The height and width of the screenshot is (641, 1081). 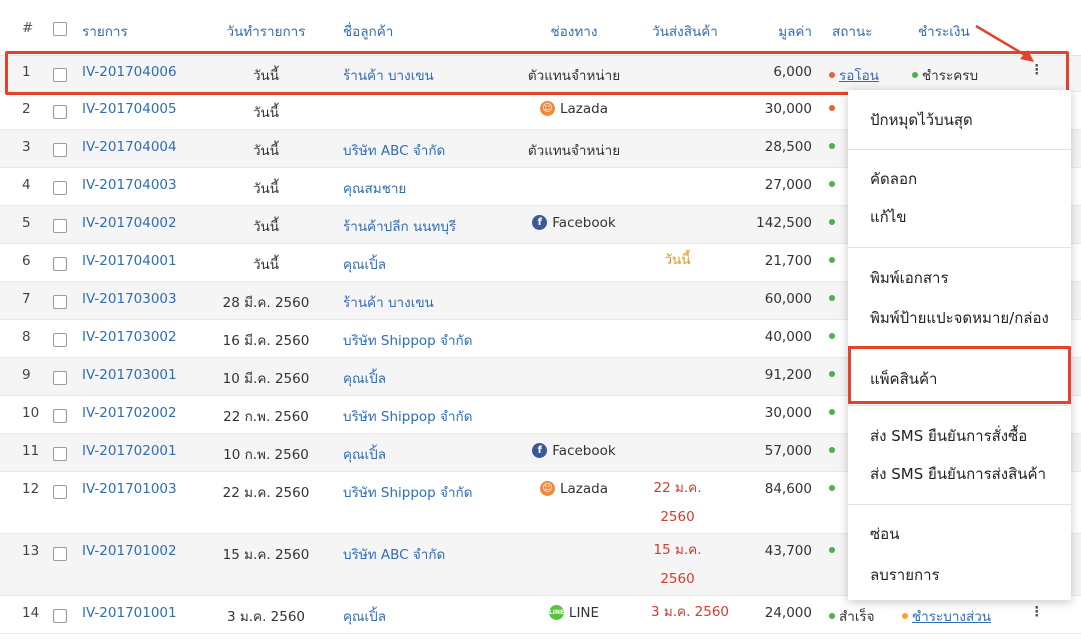 What do you see at coordinates (685, 31) in the screenshot?
I see `header-ship-date: วันส่งสินค้า` at bounding box center [685, 31].